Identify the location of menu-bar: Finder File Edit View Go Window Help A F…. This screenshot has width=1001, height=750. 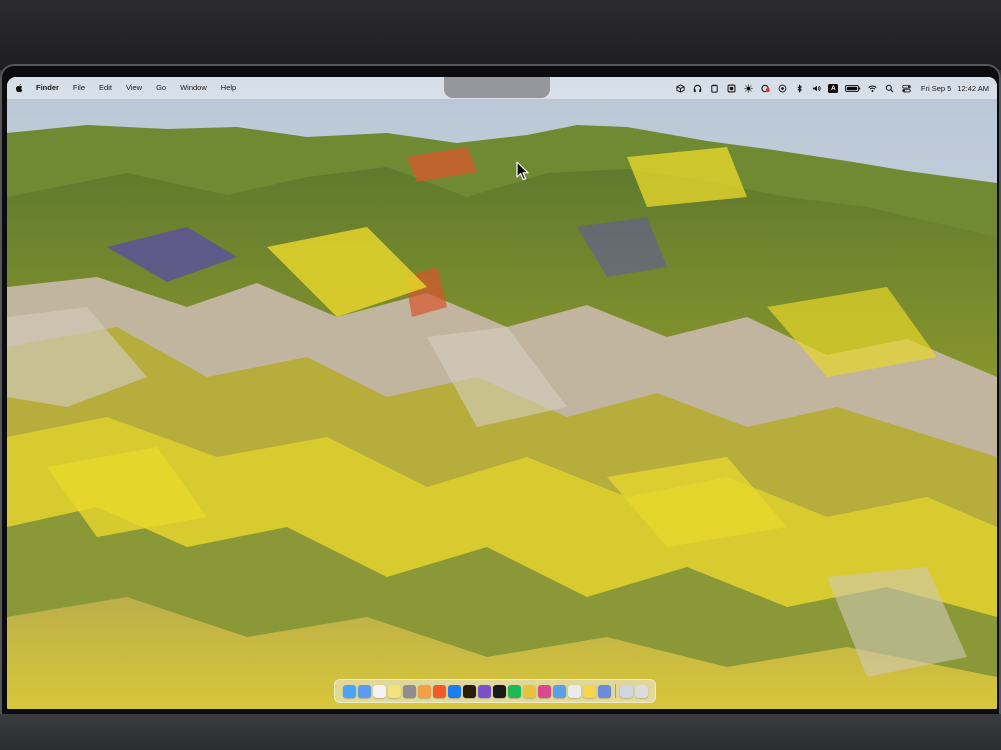
(502, 88).